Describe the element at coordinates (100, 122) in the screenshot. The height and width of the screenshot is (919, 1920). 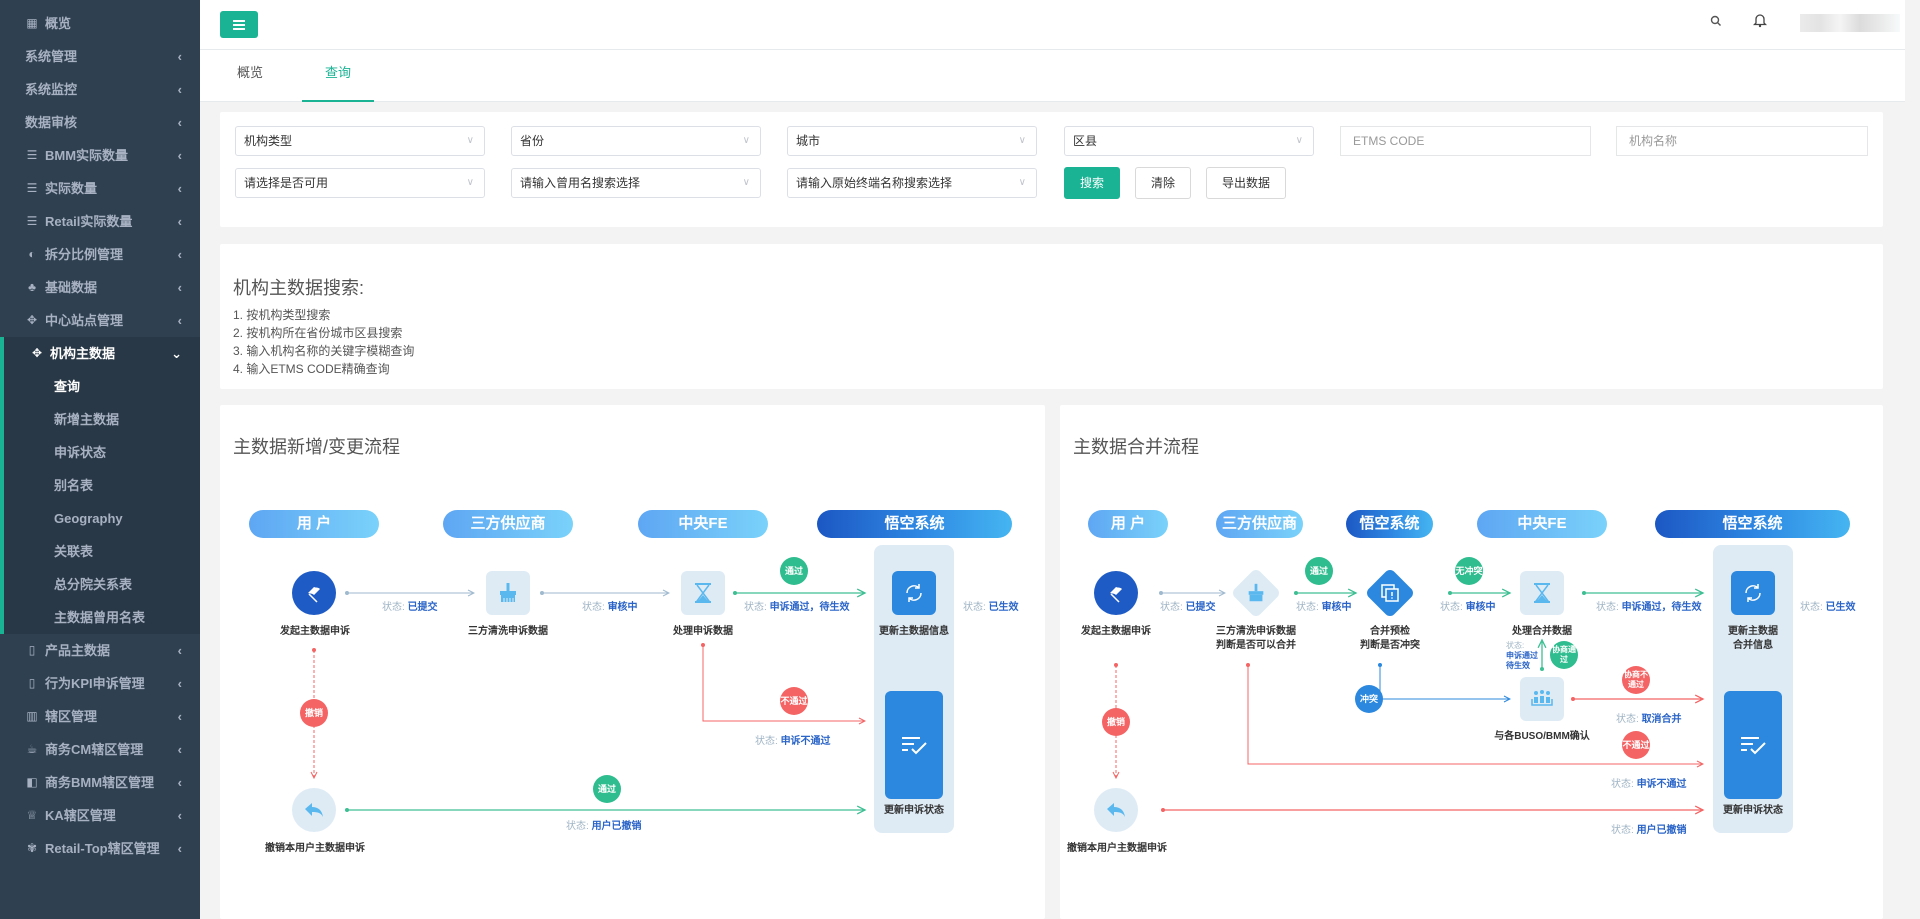
I see `sidebar-item-top-3: 数据审核 ‹` at that location.